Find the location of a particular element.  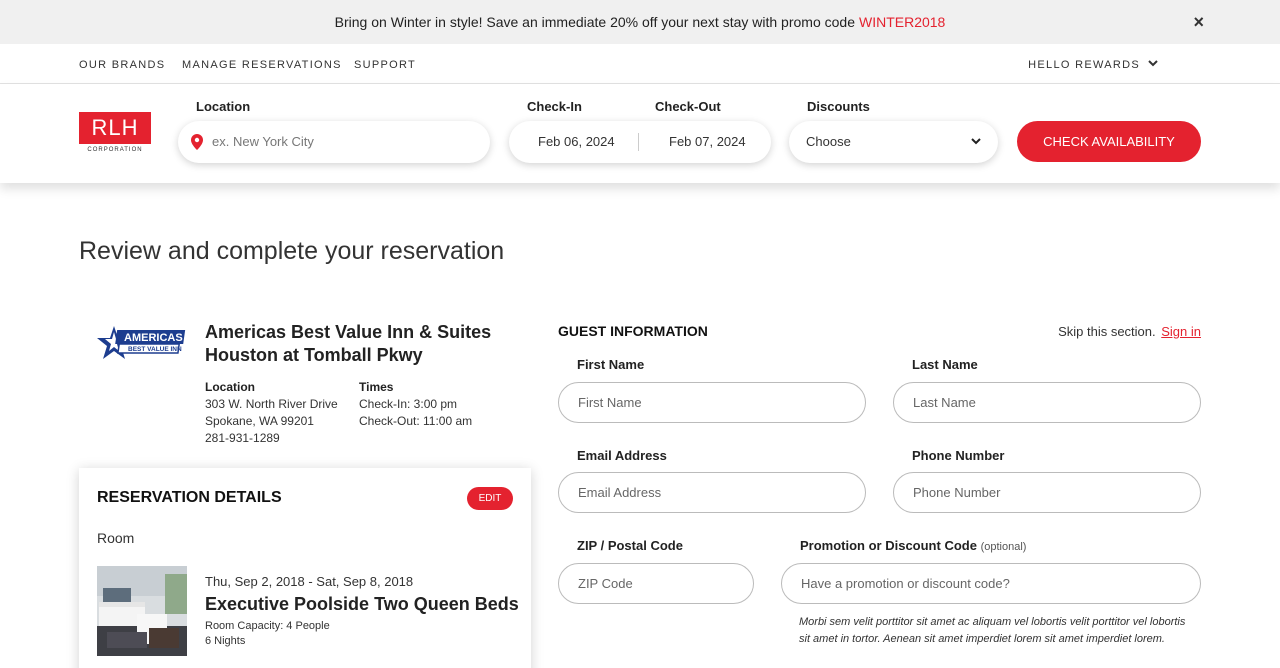

hotel-location-heading: Location is located at coordinates (230, 387).